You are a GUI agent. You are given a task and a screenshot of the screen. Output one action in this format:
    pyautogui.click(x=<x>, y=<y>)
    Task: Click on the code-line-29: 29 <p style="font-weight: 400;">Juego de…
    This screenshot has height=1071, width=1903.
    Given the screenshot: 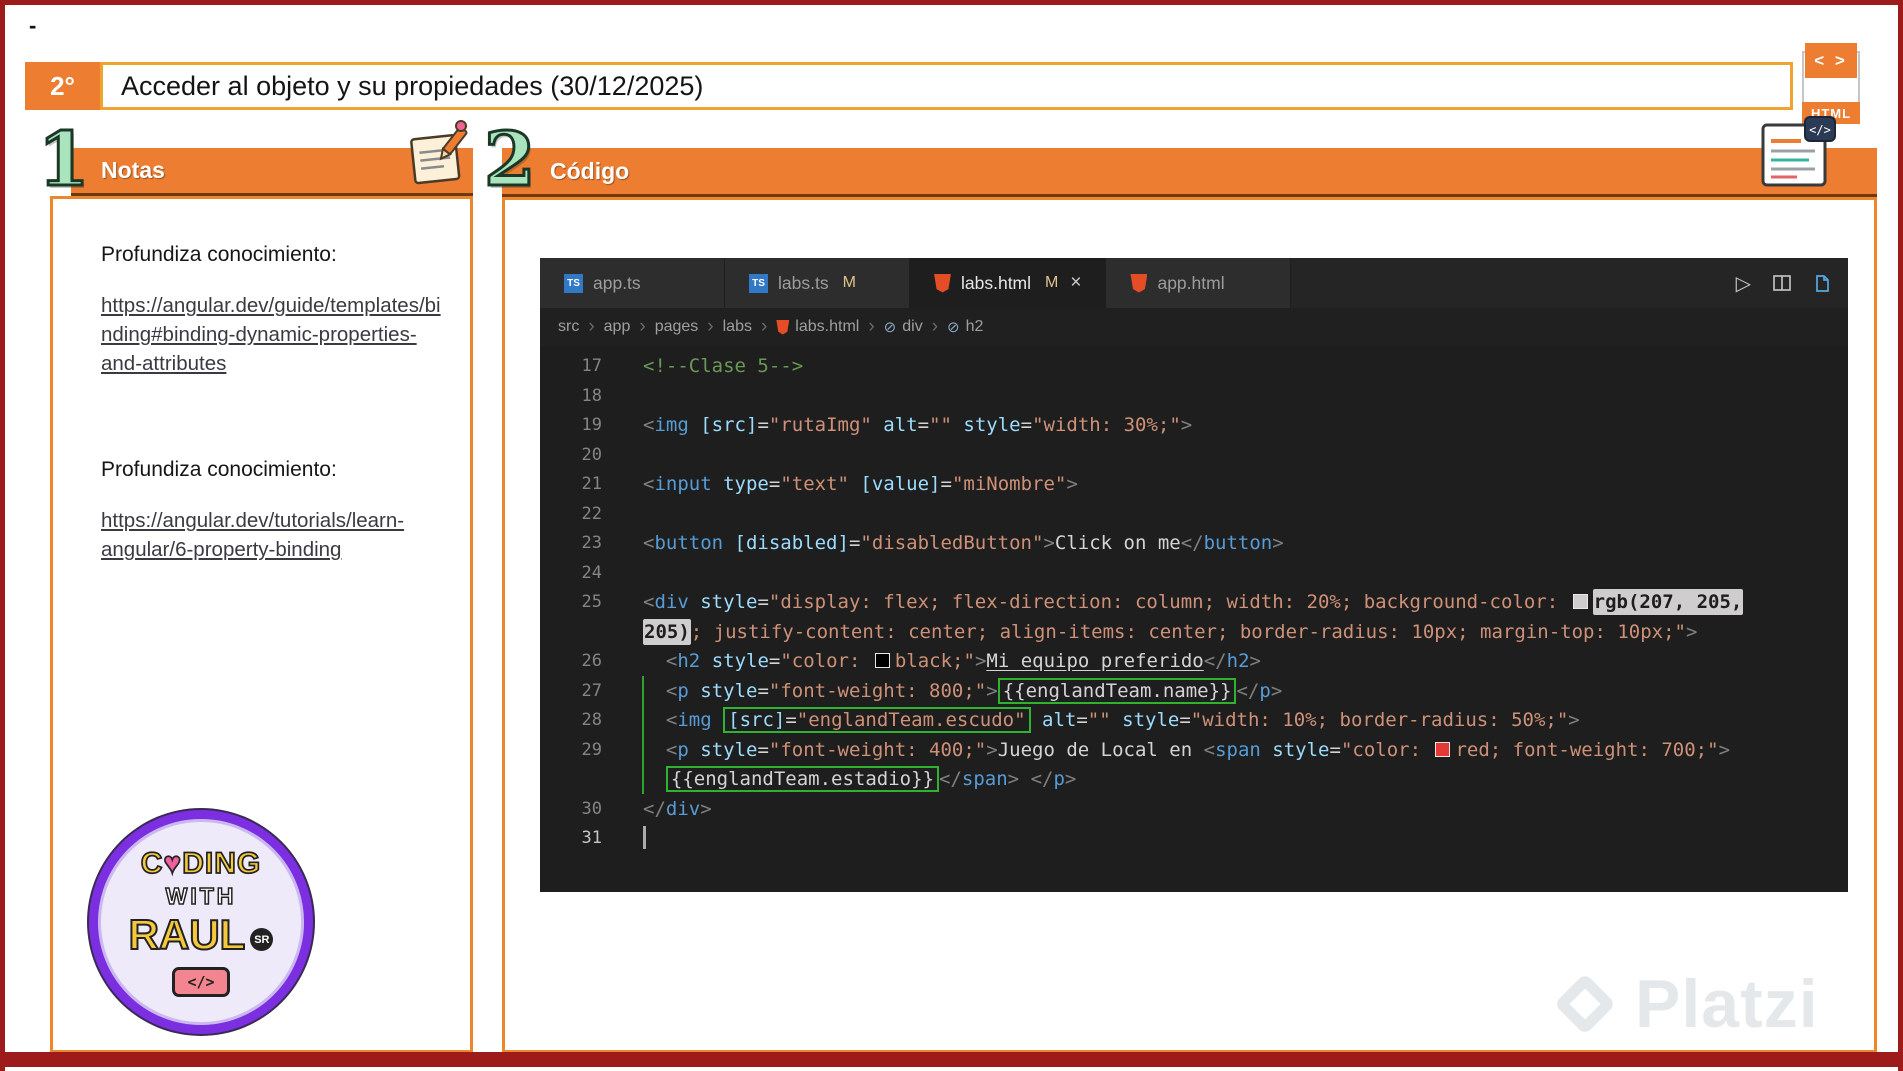 What is the action you would take?
    pyautogui.click(x=1194, y=751)
    